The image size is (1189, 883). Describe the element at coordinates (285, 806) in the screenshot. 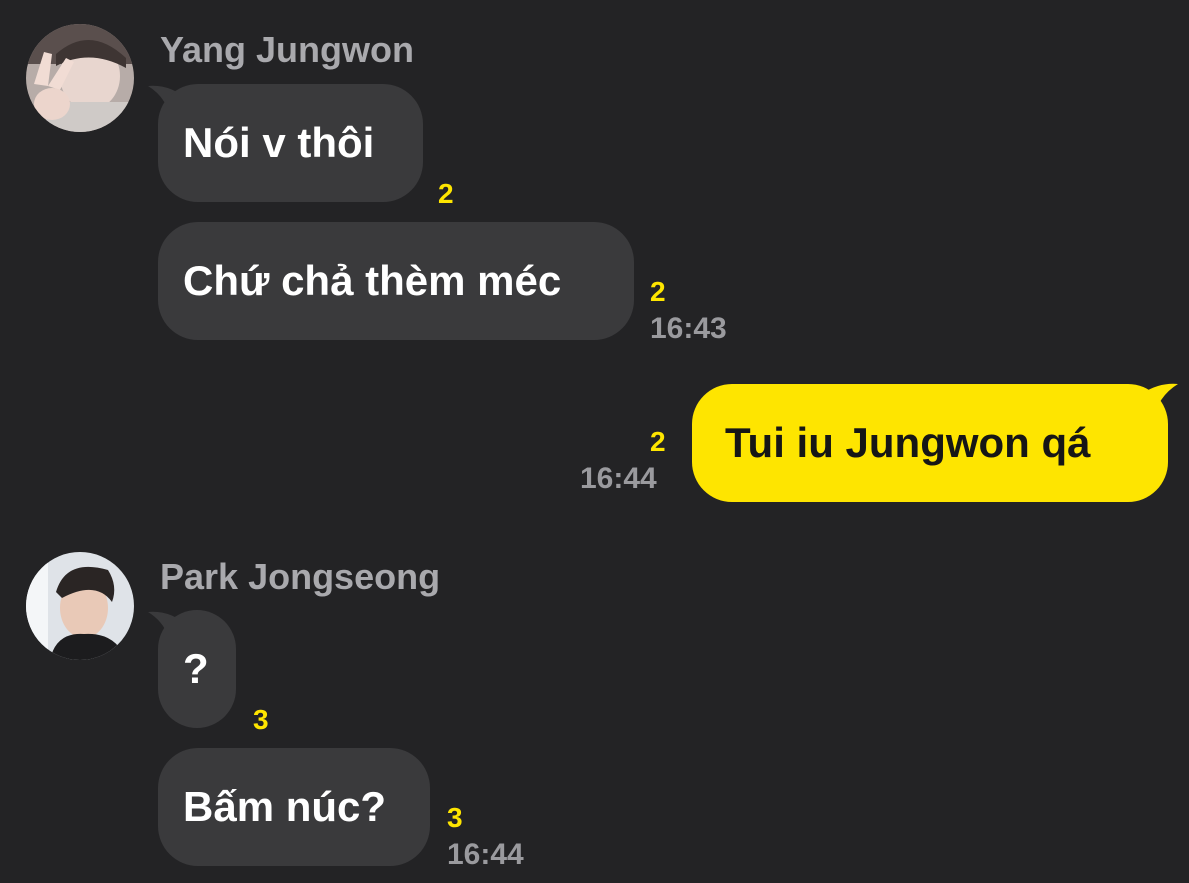

I see `message-text: Bấm núc?` at that location.